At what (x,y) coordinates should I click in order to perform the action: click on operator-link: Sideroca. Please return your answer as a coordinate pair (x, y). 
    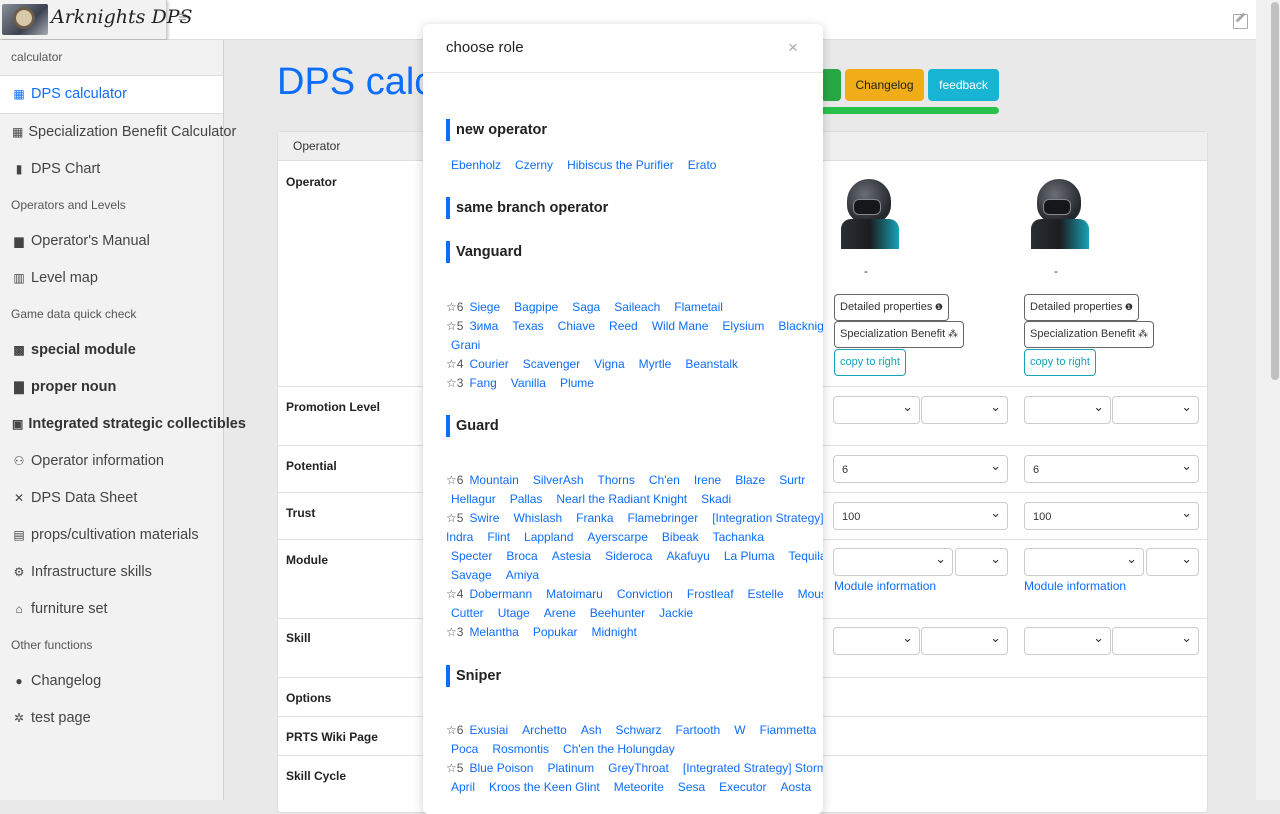
    Looking at the image, I should click on (628, 556).